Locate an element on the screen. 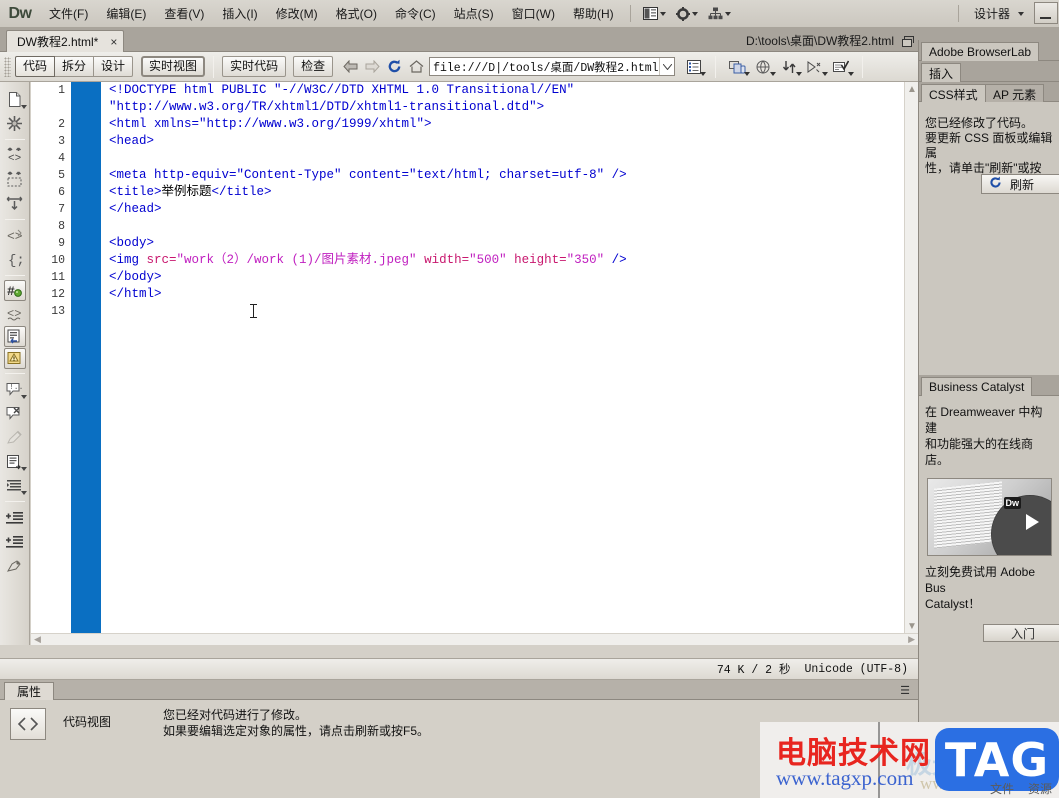 The height and width of the screenshot is (798, 1059). expand-all-icon is located at coordinates (15, 179).